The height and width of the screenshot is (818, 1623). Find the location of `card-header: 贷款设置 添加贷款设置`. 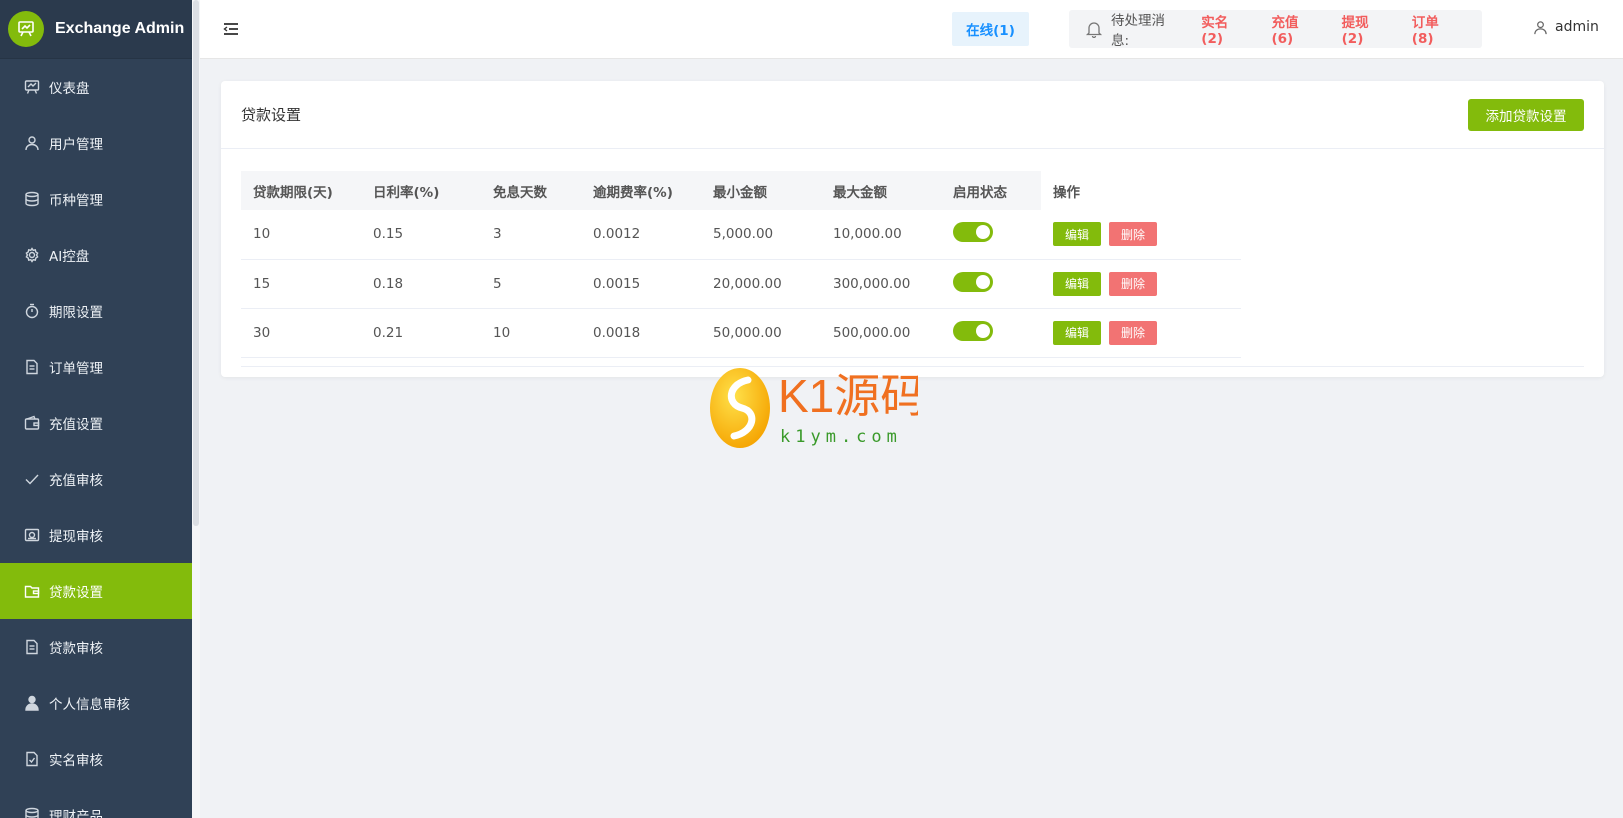

card-header: 贷款设置 添加贷款设置 is located at coordinates (912, 115).